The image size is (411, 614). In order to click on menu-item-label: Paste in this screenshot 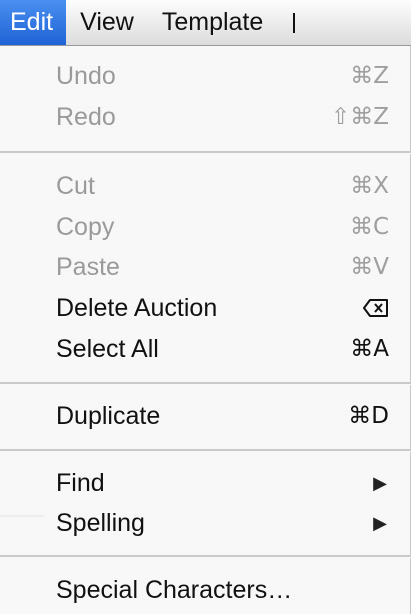, I will do `click(88, 266)`.